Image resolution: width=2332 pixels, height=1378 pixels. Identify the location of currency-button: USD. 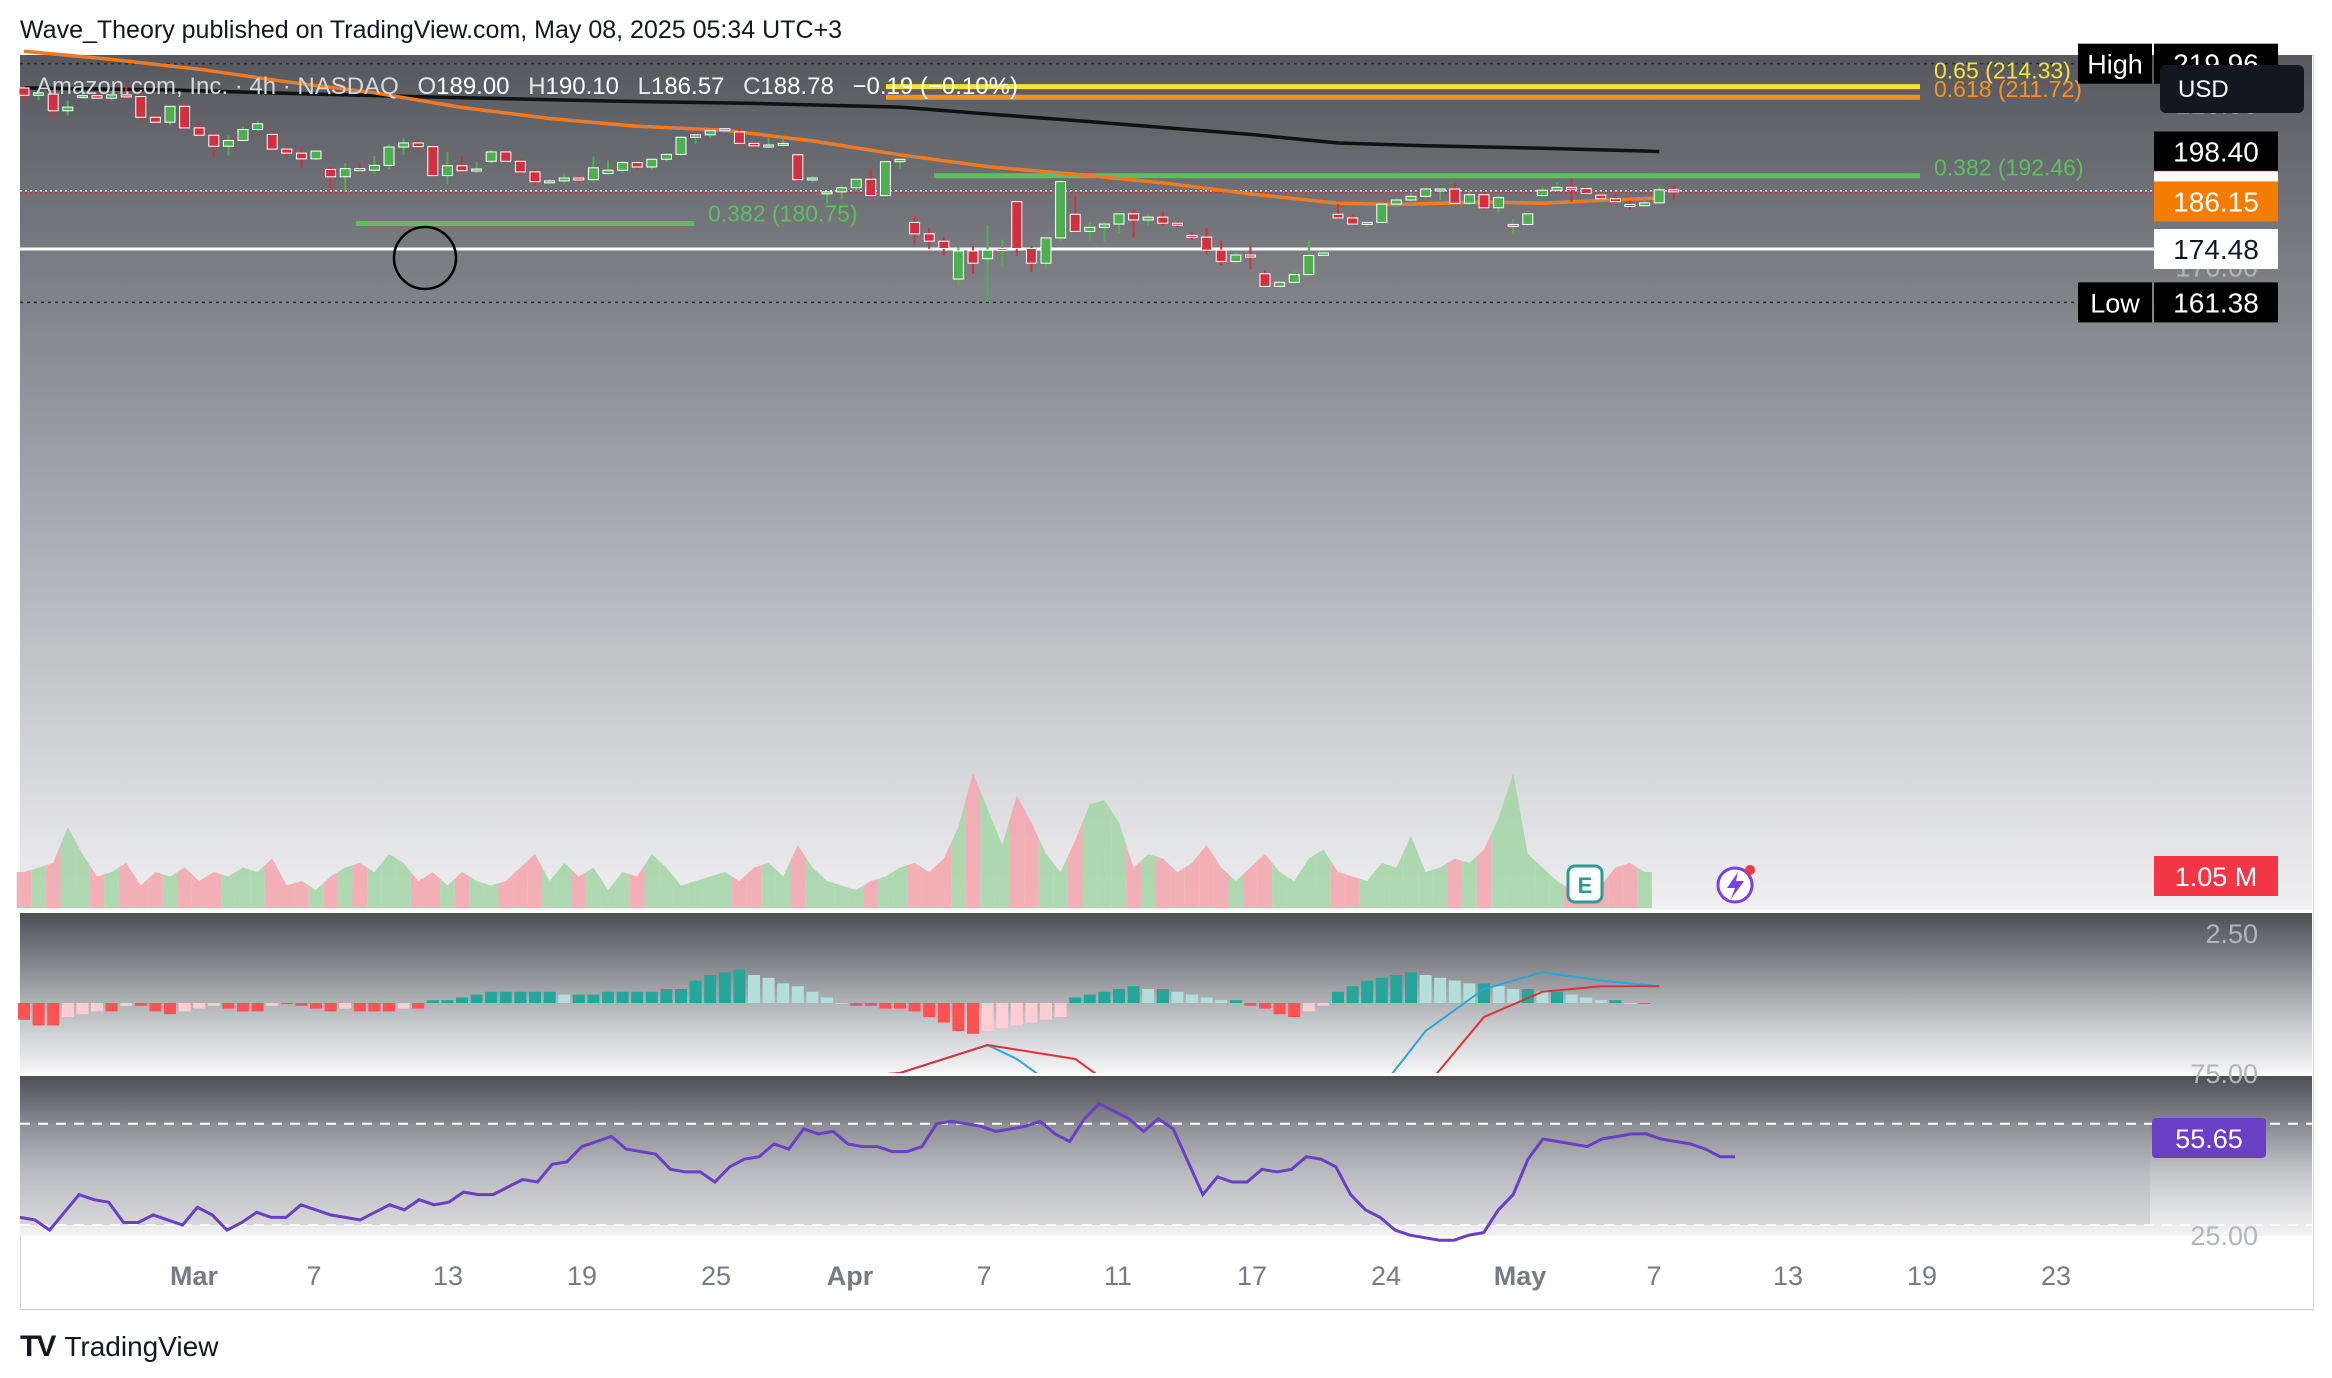
(2232, 89).